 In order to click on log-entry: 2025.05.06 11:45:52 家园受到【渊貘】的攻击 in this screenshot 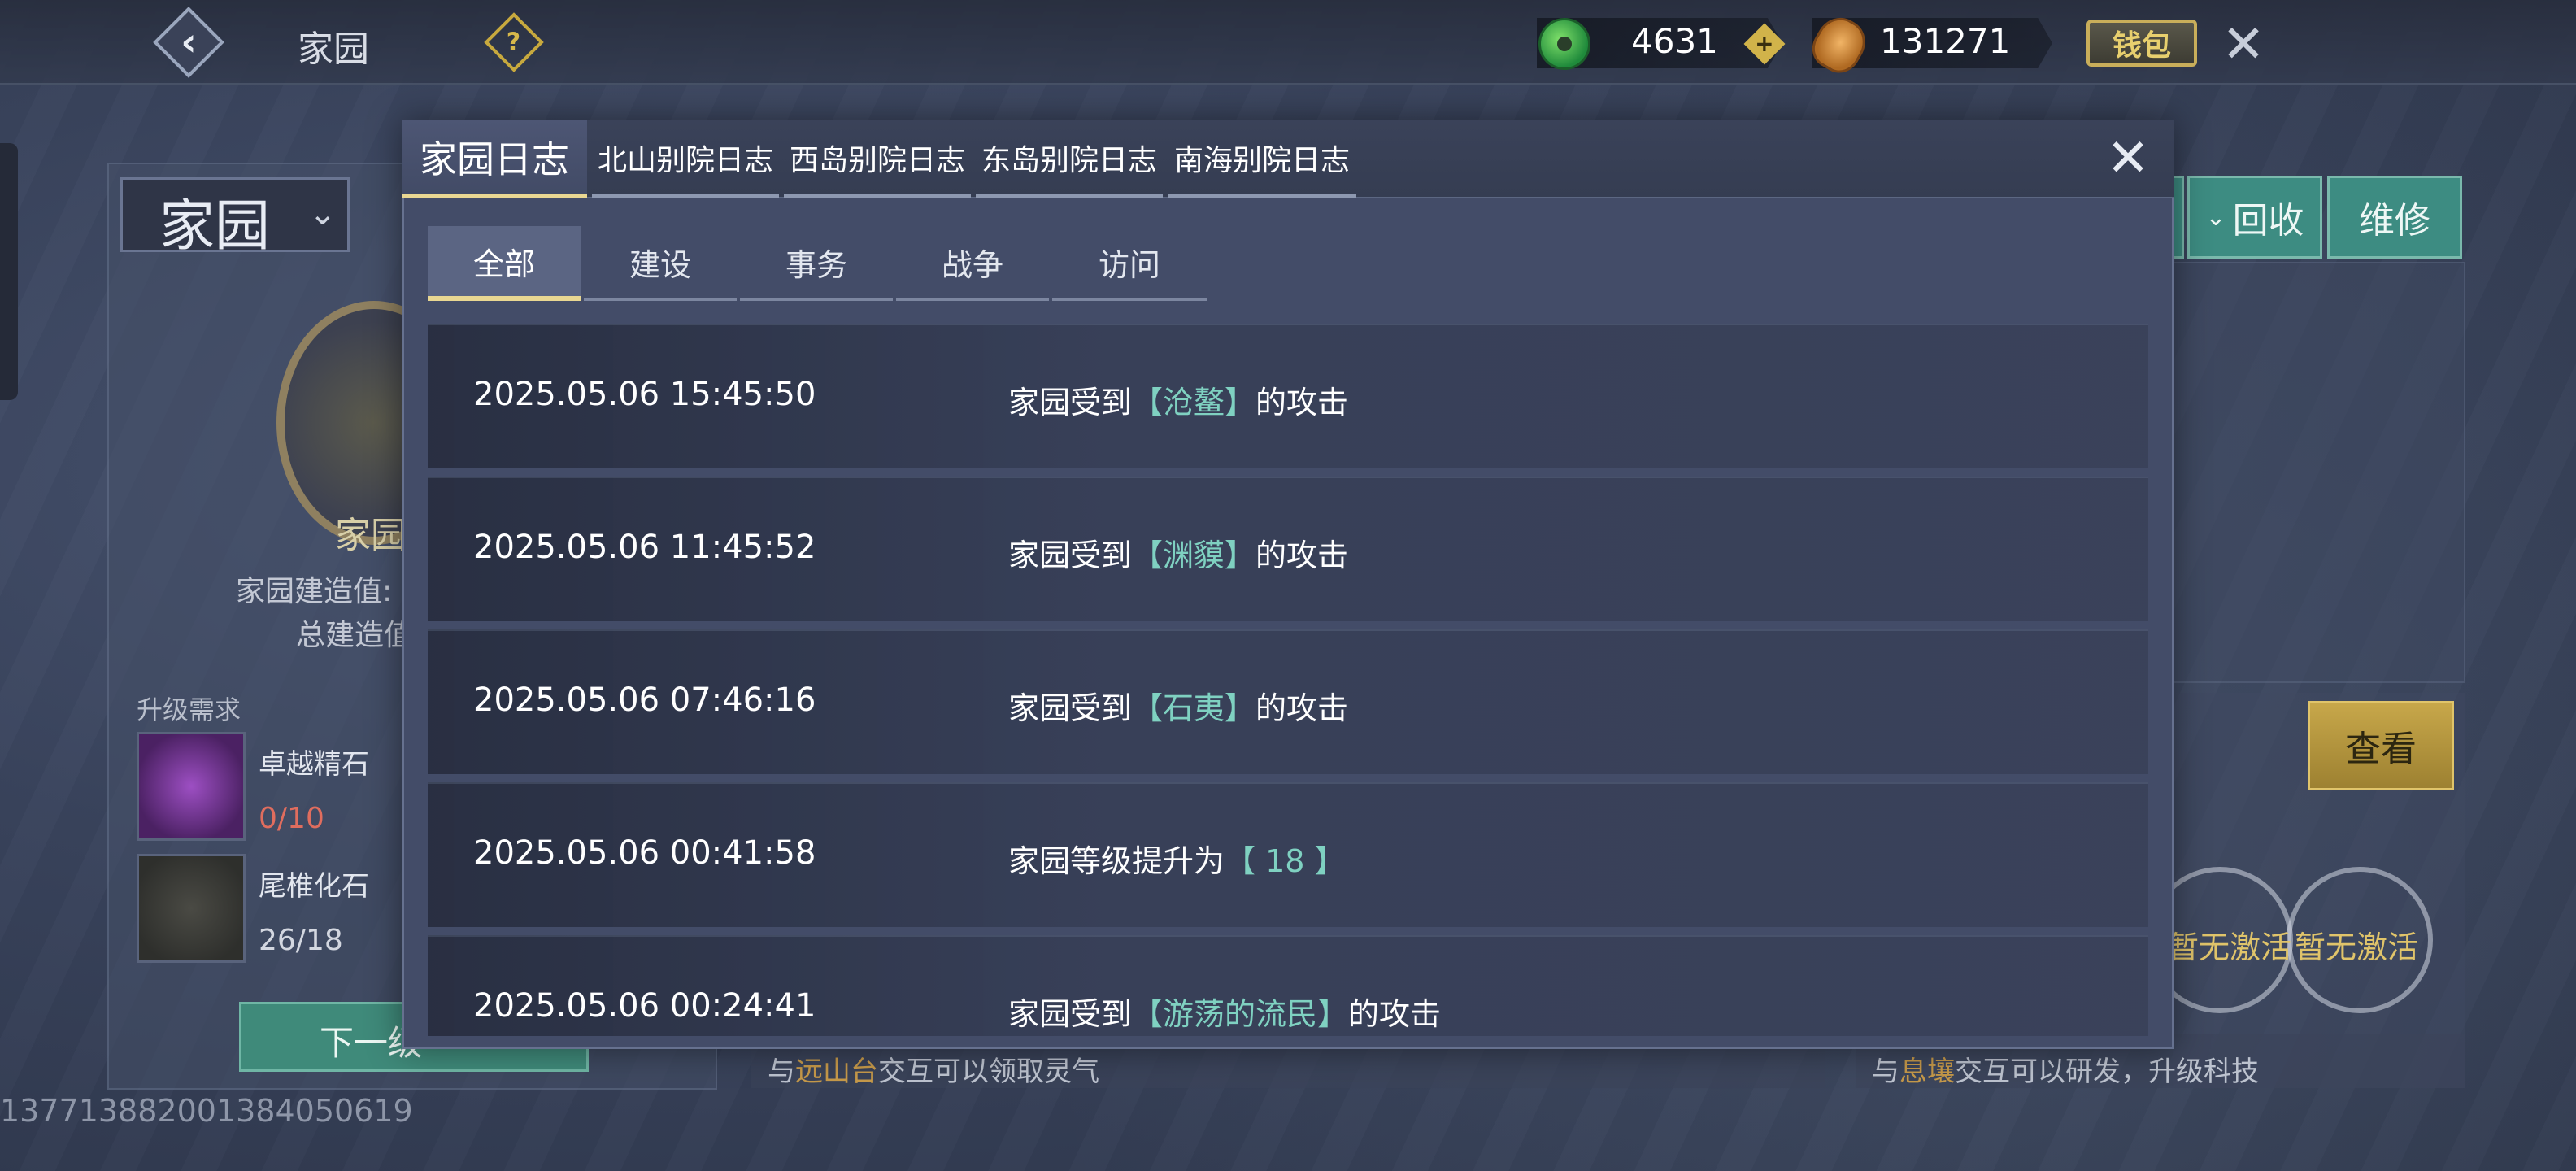, I will do `click(1288, 549)`.